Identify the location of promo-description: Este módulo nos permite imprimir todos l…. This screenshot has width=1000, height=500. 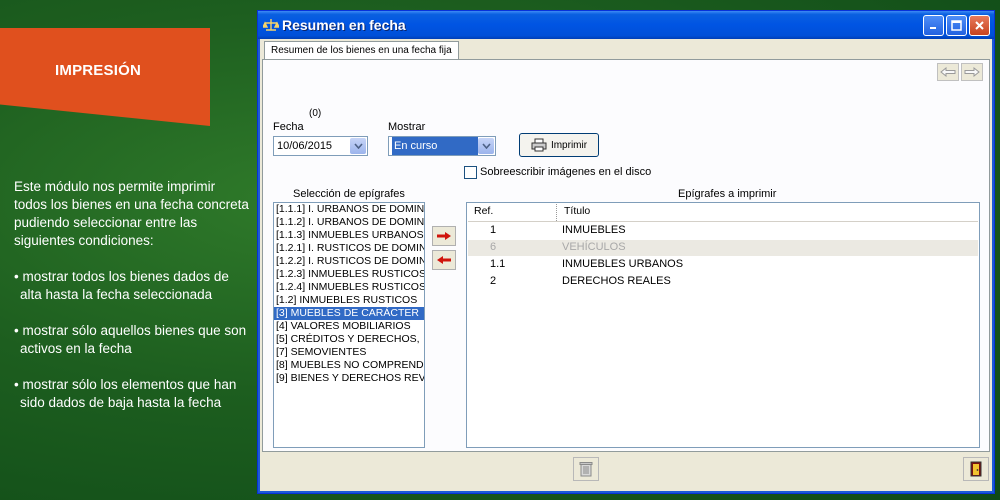
(131, 304).